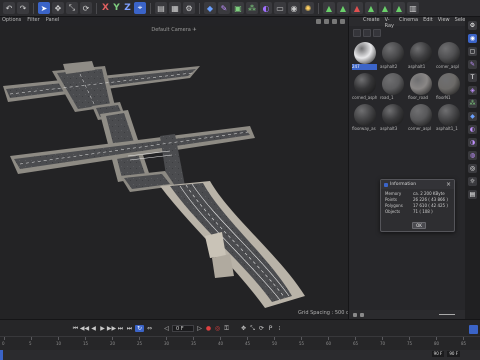 The width and height of the screenshot is (480, 360). Describe the element at coordinates (472, 64) in the screenshot. I see `spline-panel-icon: ✎` at that location.